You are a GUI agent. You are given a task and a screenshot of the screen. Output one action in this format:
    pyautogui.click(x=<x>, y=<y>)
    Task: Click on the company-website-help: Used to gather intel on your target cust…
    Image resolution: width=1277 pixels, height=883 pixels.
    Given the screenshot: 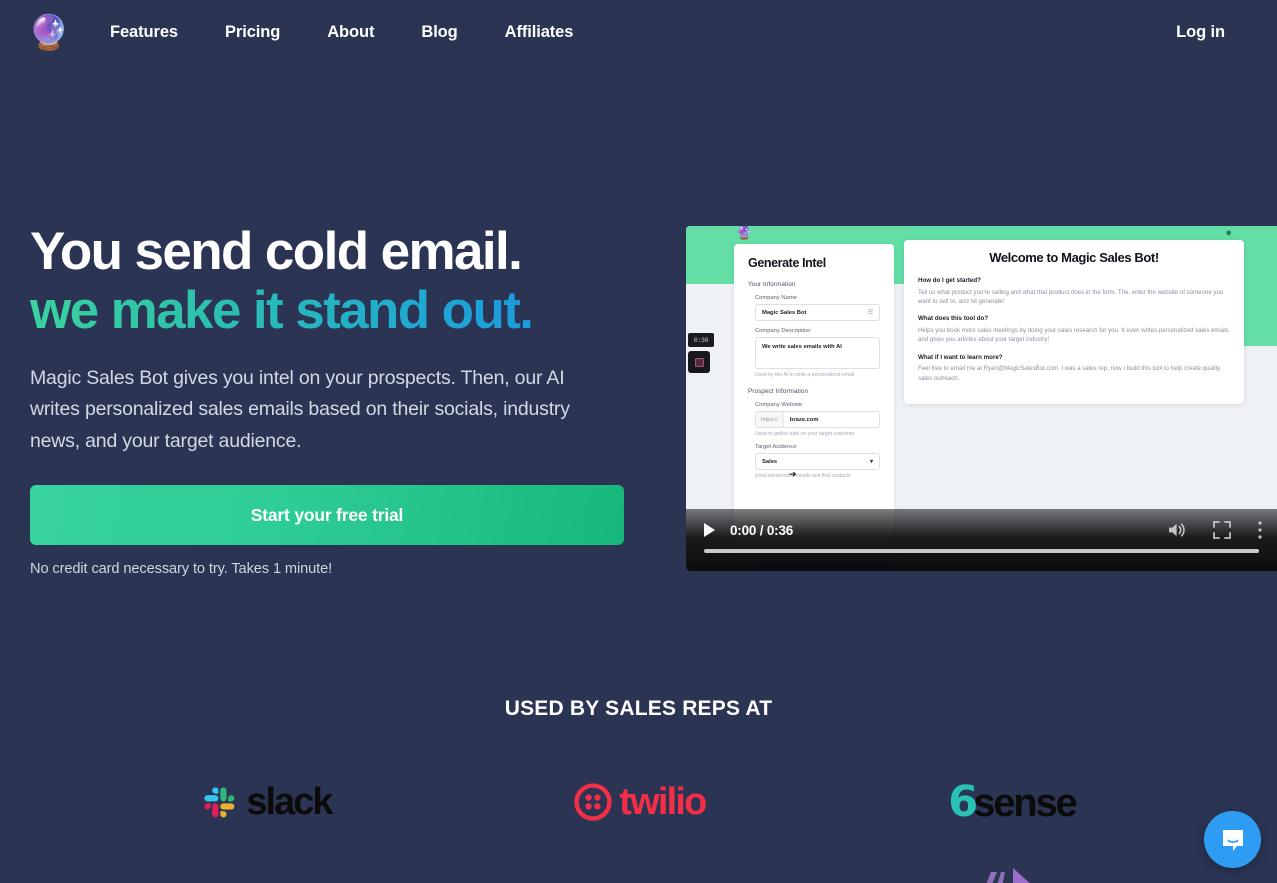 What is the action you would take?
    pyautogui.click(x=805, y=434)
    